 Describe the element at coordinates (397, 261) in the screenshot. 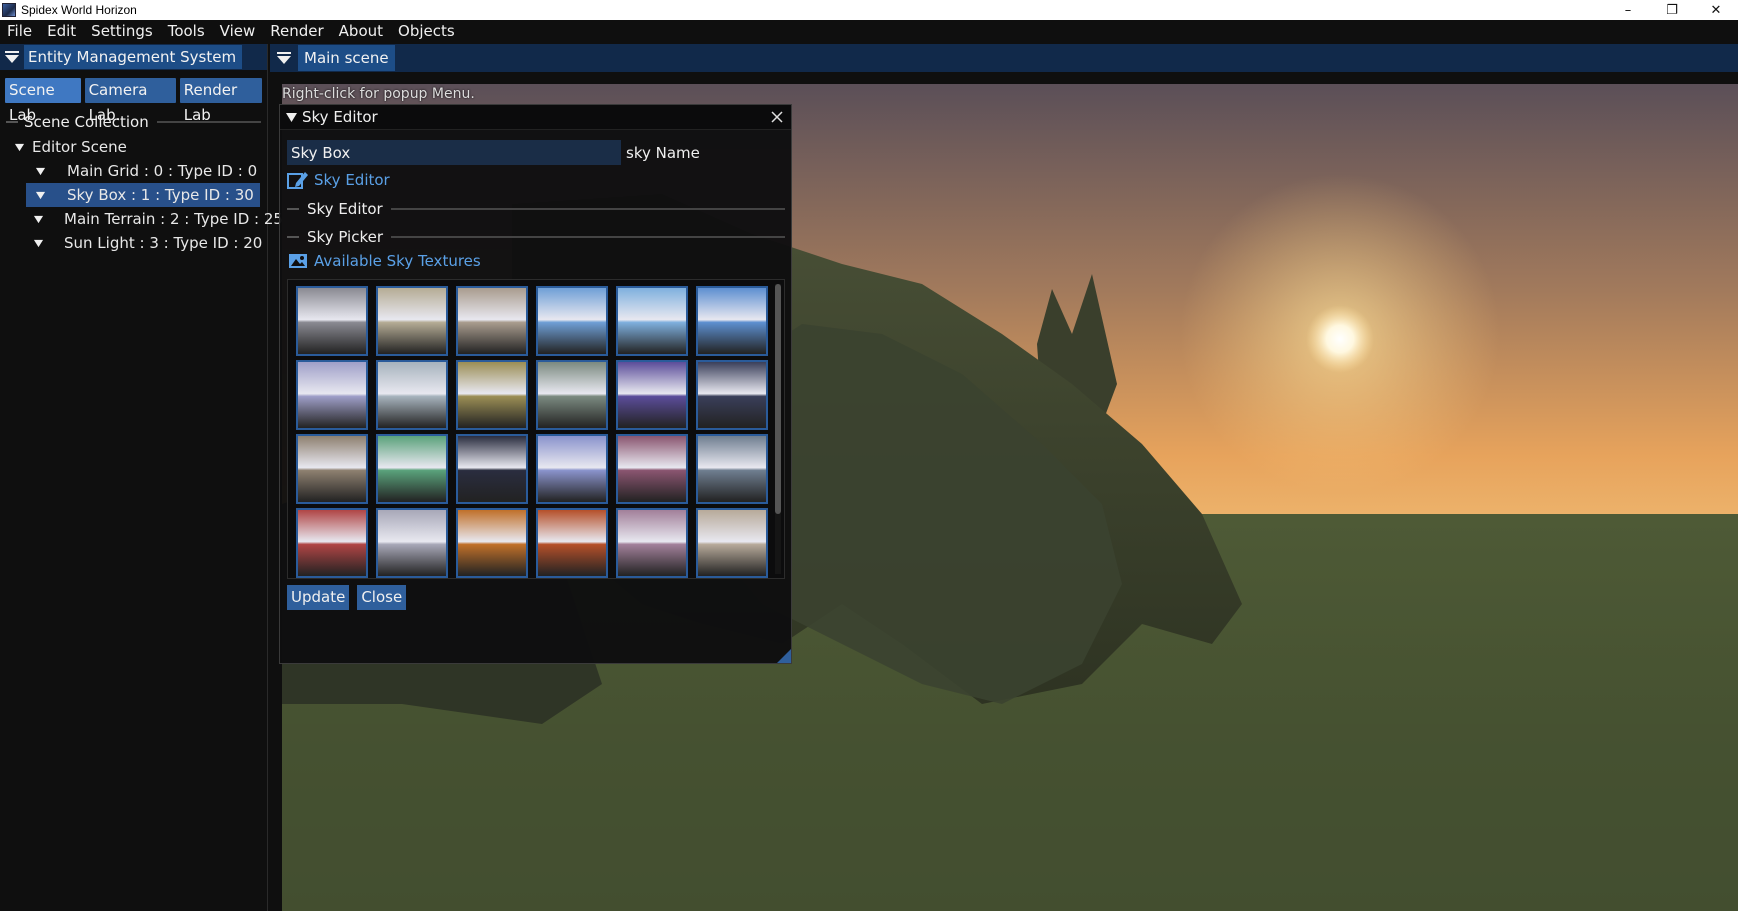

I see `available-sky-textures-label: Available Sky Textures` at that location.